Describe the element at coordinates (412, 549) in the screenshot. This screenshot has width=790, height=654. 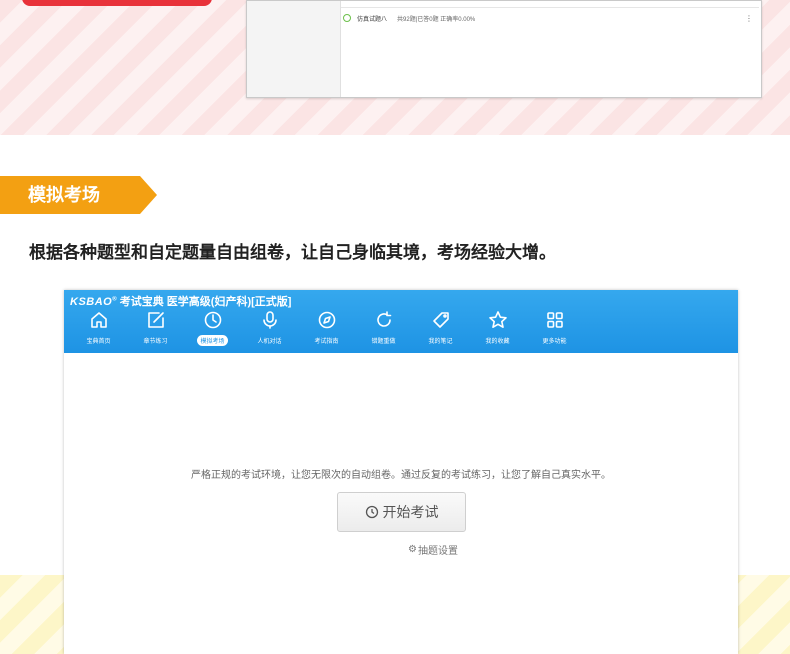
I see `gear-icon: ⚙` at that location.